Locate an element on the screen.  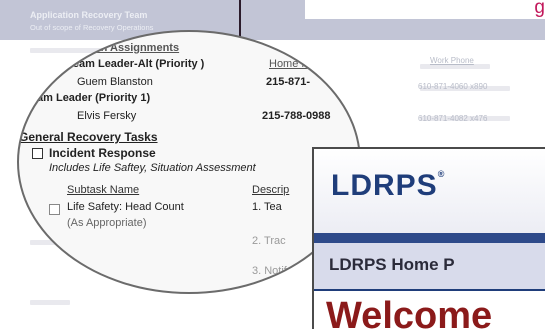
home-phone-column: Home Phone is located at coordinates (301, 64).